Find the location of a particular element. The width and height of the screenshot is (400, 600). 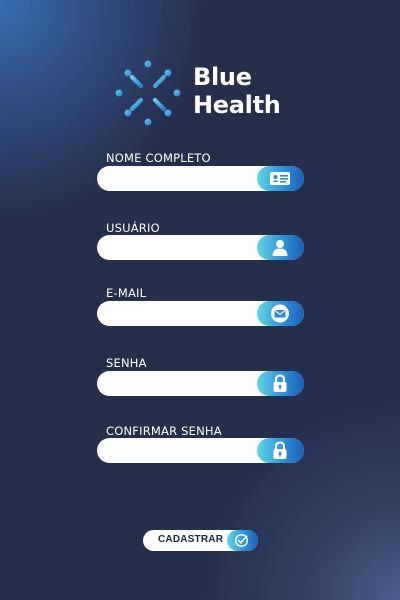

brand-logo-icon is located at coordinates (148, 93).